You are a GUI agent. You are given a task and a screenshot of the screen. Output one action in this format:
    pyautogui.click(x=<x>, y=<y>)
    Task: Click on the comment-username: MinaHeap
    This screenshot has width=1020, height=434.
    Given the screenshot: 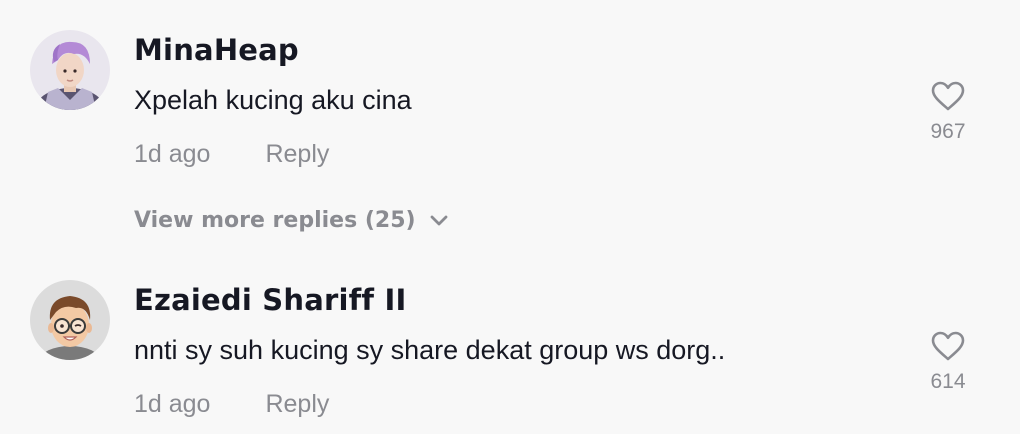 What is the action you would take?
    pyautogui.click(x=216, y=50)
    